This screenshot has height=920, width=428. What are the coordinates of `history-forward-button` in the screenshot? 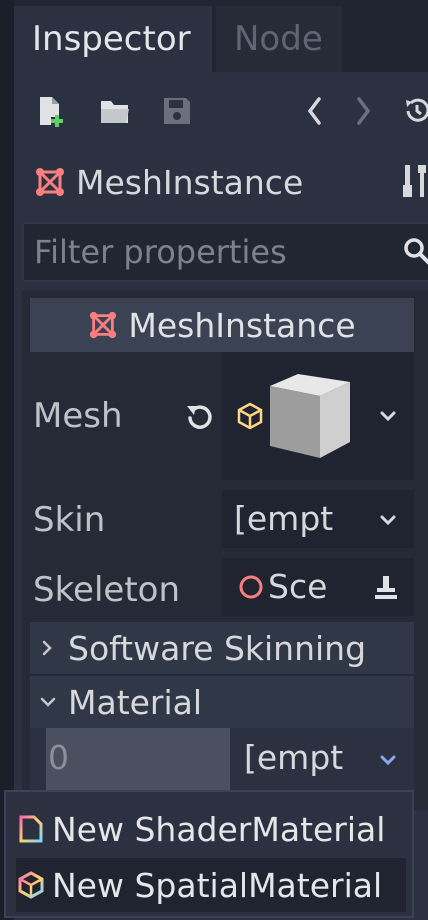 It's located at (363, 111).